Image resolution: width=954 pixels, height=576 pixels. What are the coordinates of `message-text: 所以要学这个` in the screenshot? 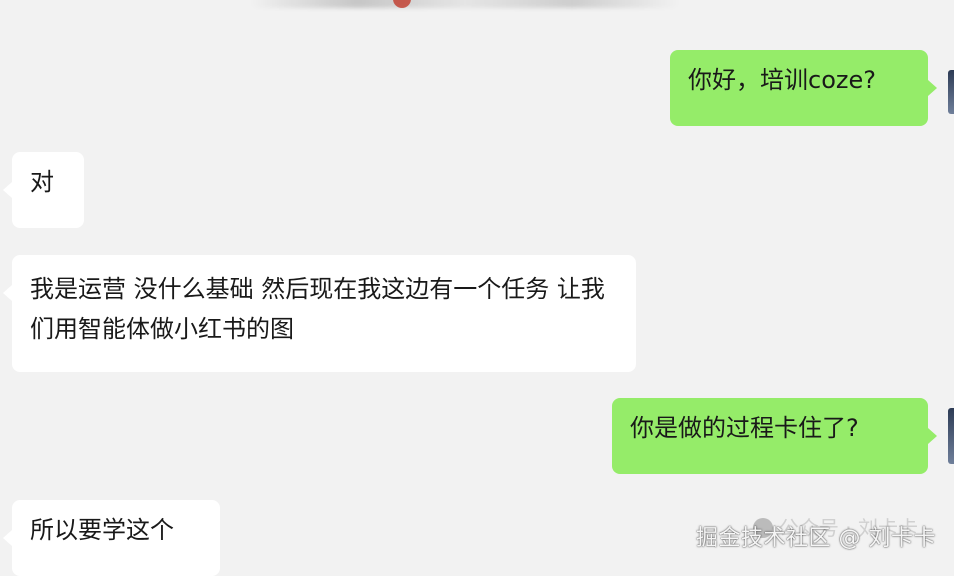 It's located at (102, 530).